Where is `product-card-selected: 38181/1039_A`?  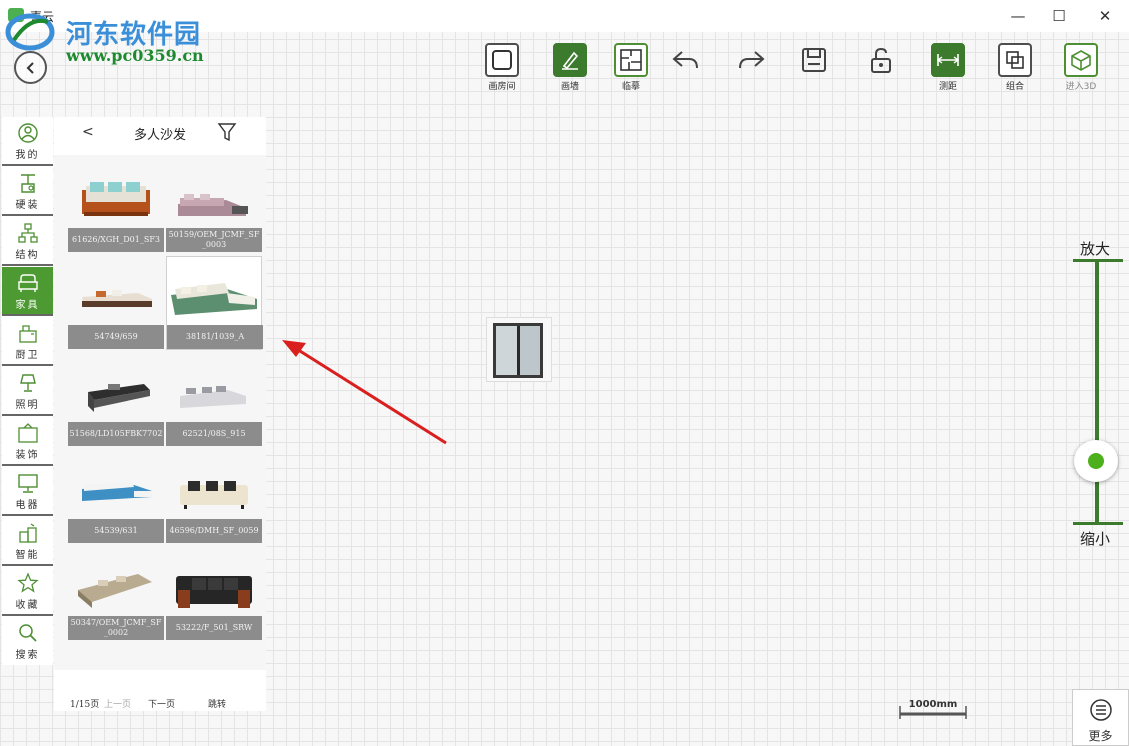
product-card-selected: 38181/1039_A is located at coordinates (214, 303).